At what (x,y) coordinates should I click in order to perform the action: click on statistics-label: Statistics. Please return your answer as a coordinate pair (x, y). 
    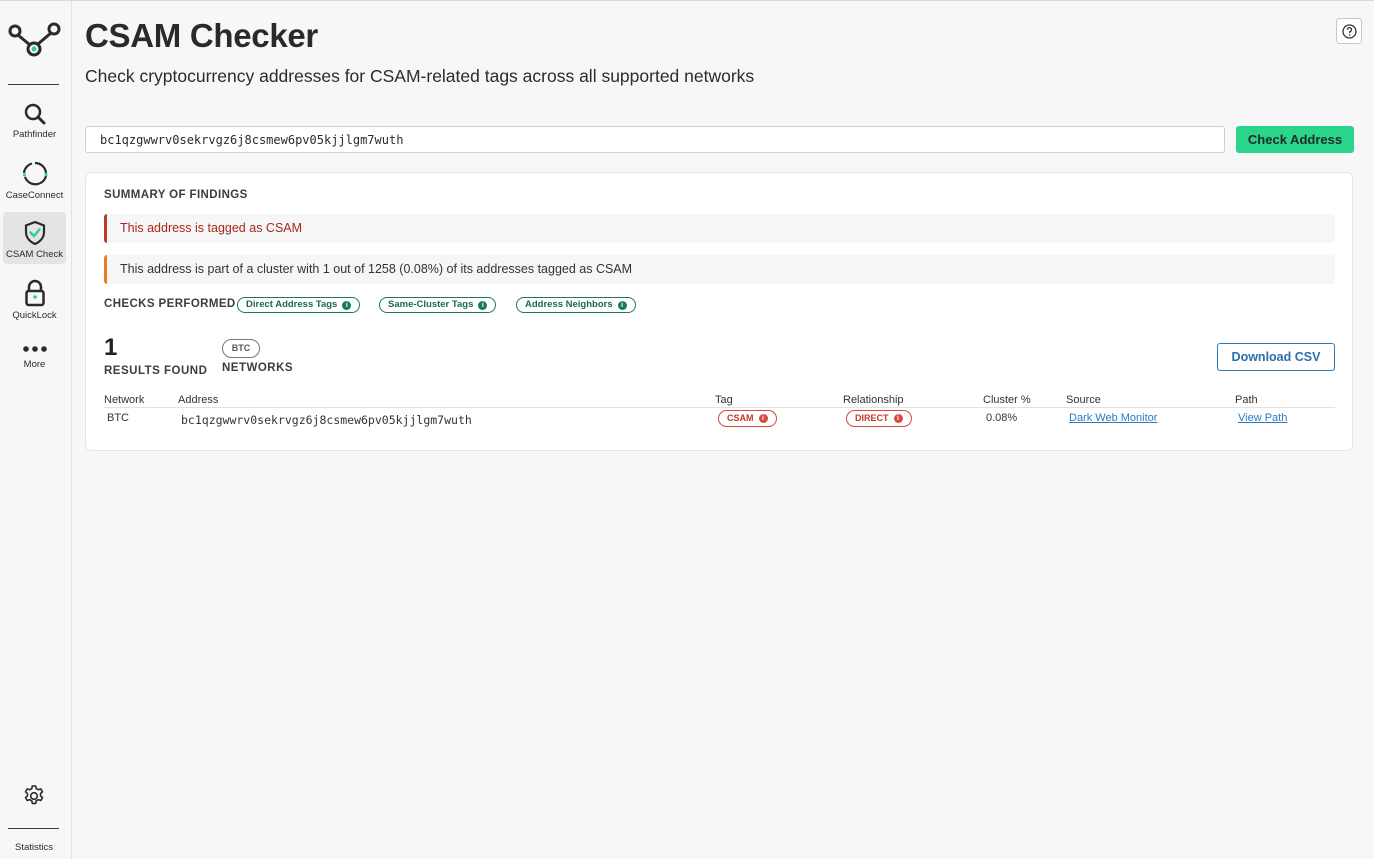
    Looking at the image, I should click on (34, 847).